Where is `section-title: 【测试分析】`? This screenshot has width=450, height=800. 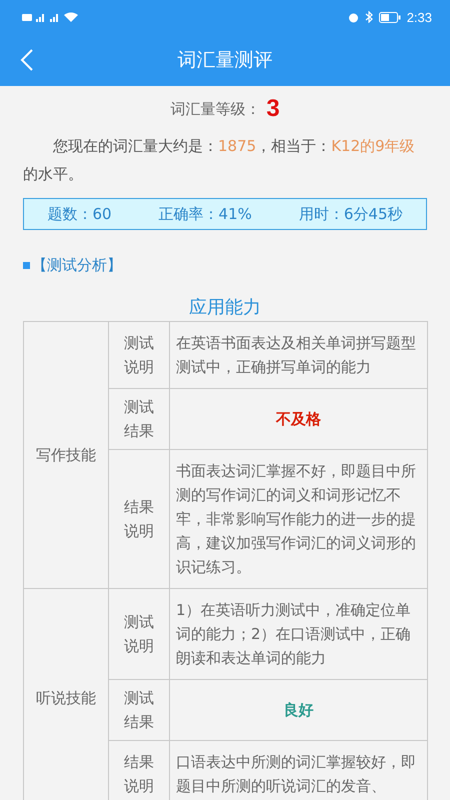 section-title: 【测试分析】 is located at coordinates (77, 265).